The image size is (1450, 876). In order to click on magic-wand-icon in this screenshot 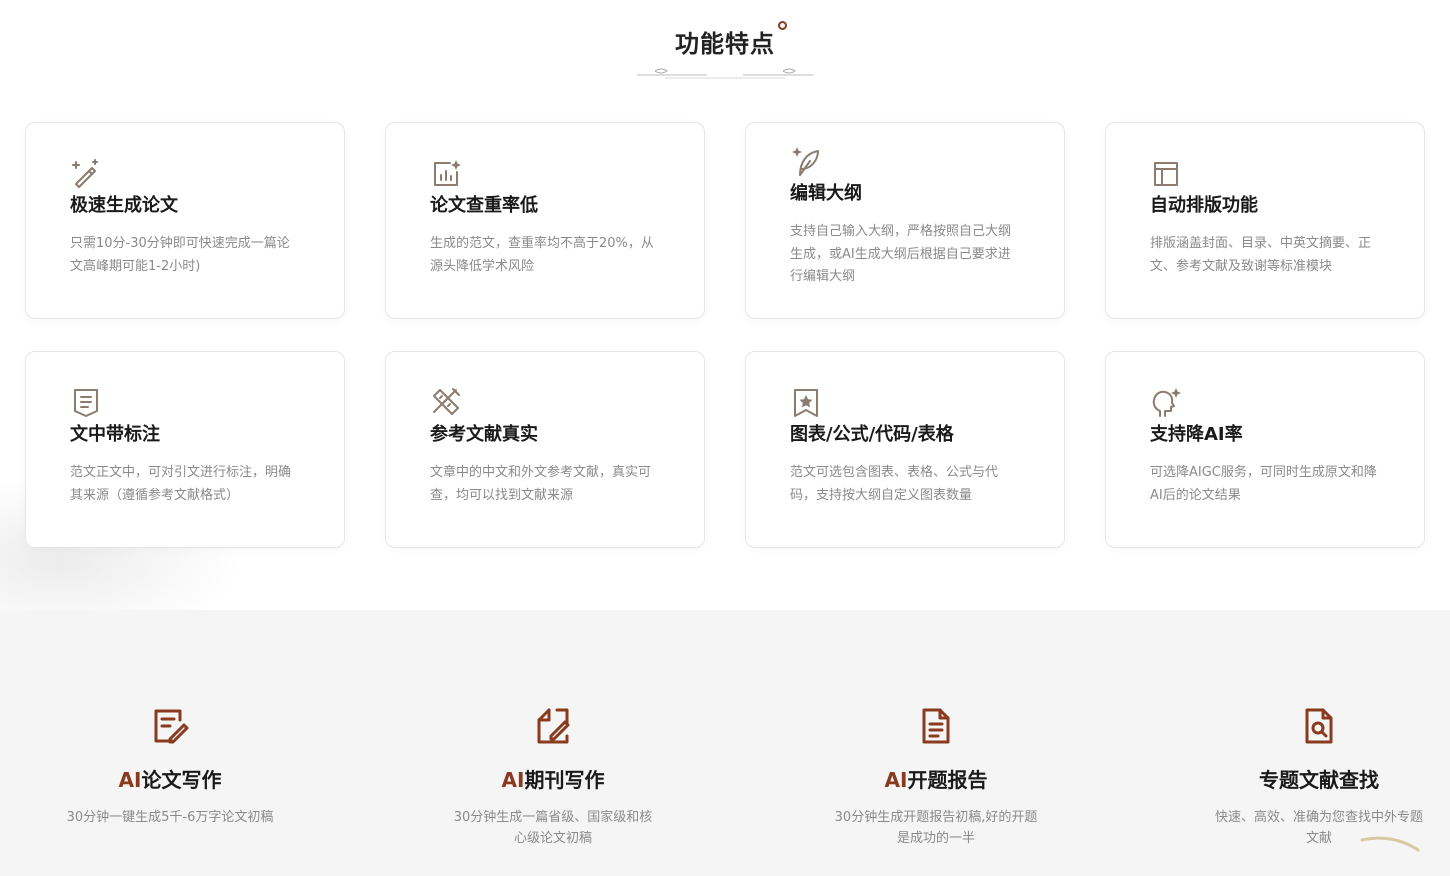, I will do `click(86, 173)`.